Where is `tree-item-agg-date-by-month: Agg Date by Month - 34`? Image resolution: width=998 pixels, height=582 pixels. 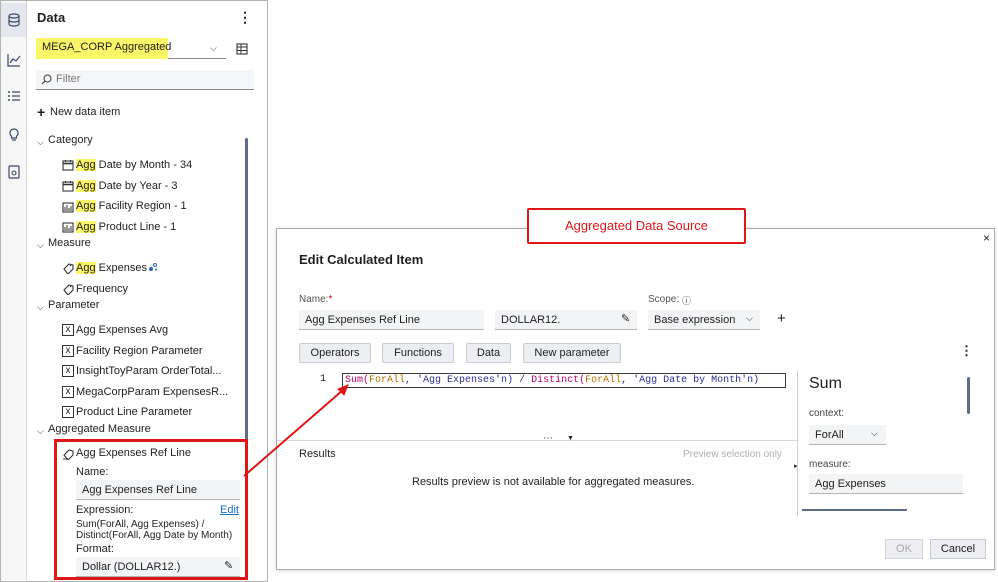
tree-item-agg-date-by-month: Agg Date by Month - 34 is located at coordinates (134, 165).